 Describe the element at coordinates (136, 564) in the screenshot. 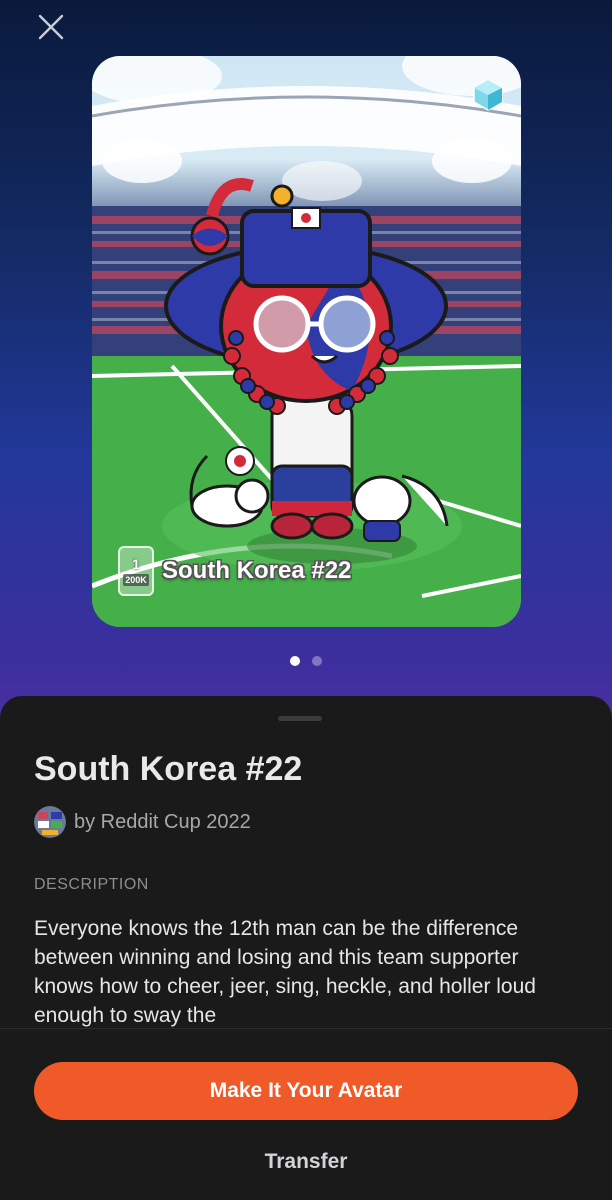

I see `edition-number: 1` at that location.